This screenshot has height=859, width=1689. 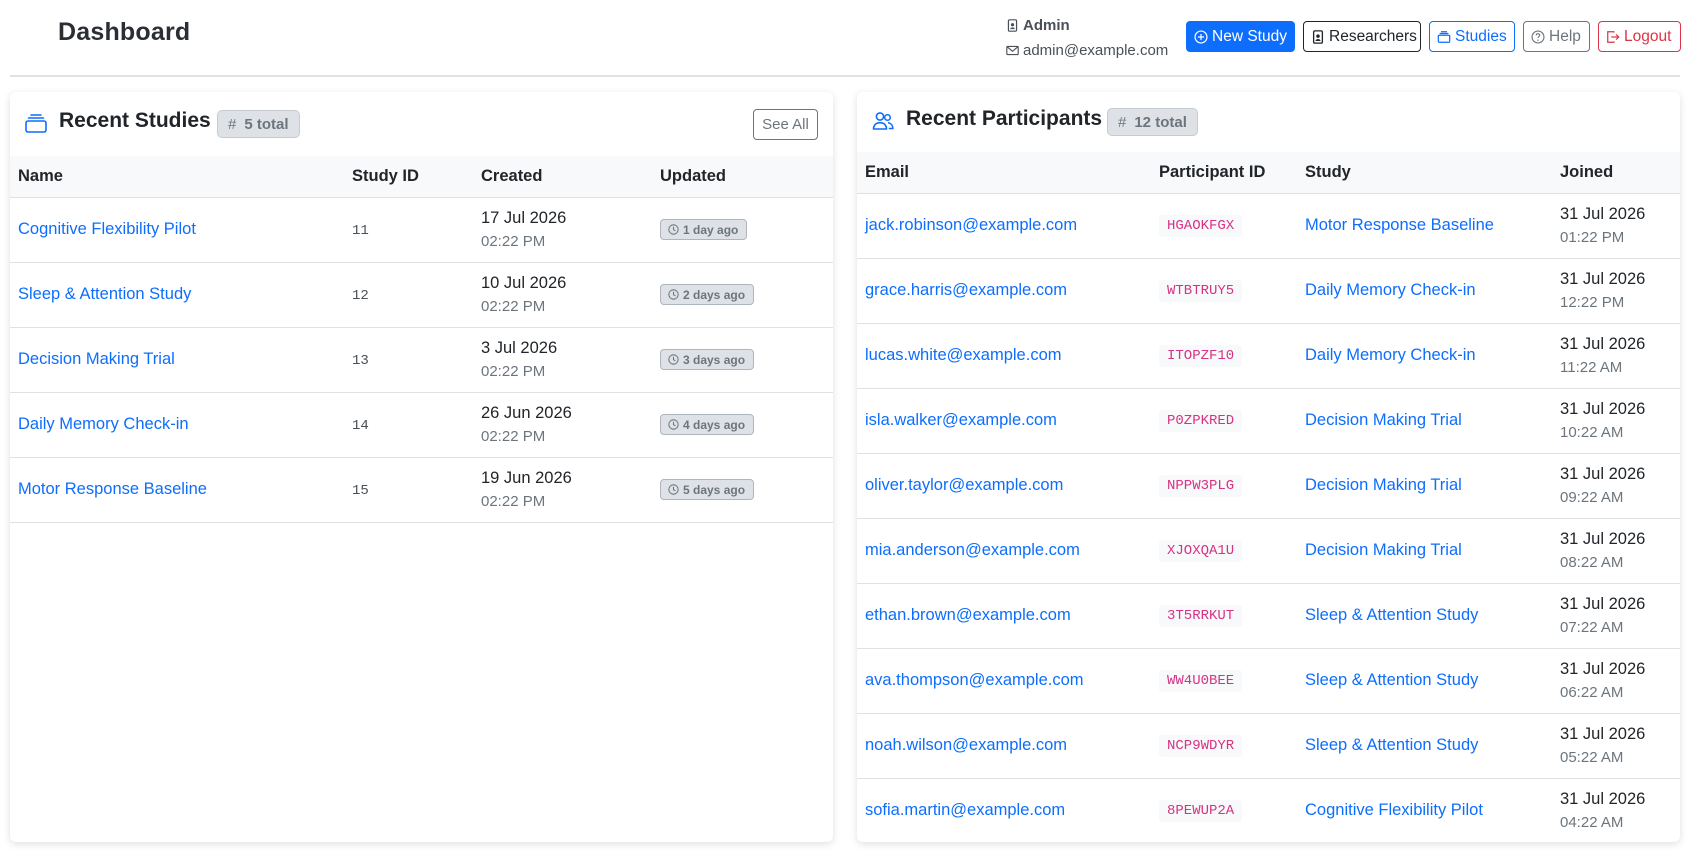 What do you see at coordinates (524, 282) in the screenshot?
I see `created-date: 10 Jul 2026` at bounding box center [524, 282].